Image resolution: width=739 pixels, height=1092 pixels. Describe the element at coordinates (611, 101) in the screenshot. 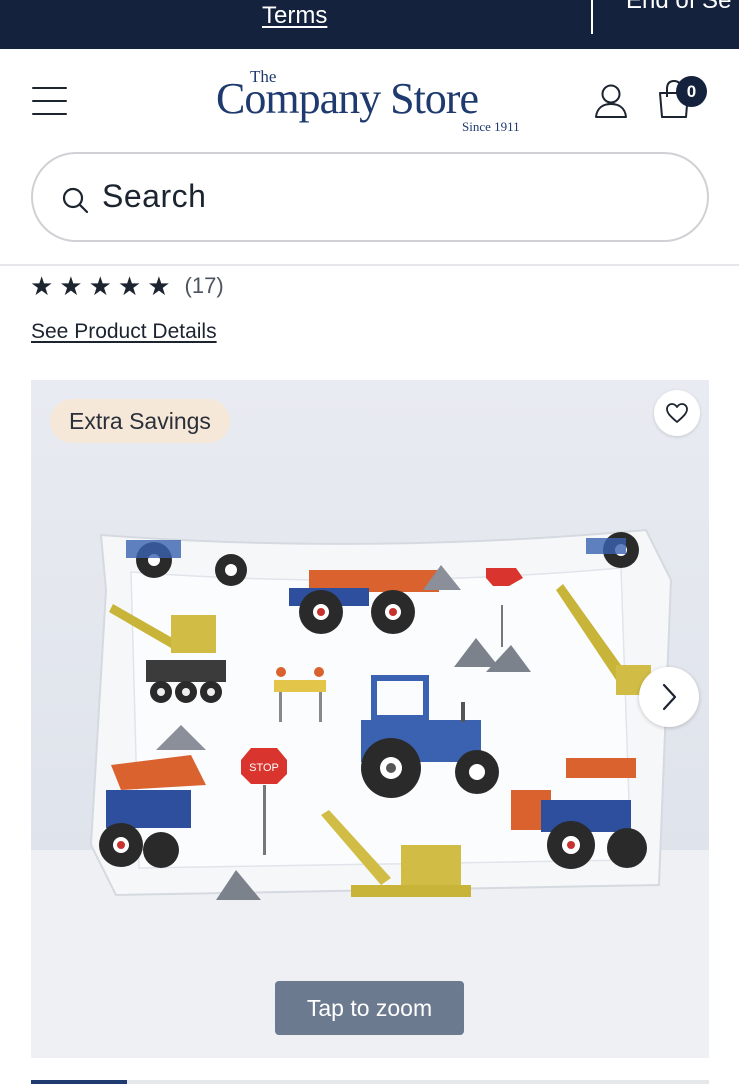

I see `user-icon` at that location.